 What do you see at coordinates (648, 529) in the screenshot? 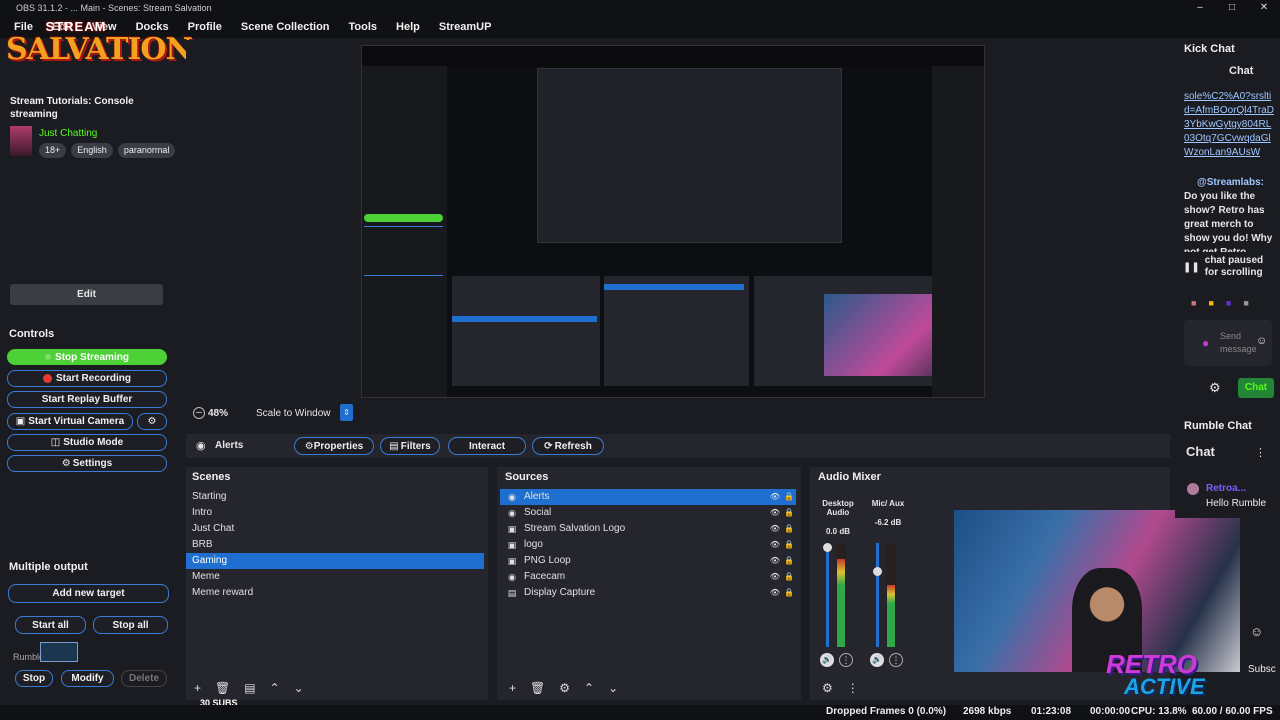
I see `source-item: ▣ Stream Salvation Logo 👁 🔒` at bounding box center [648, 529].